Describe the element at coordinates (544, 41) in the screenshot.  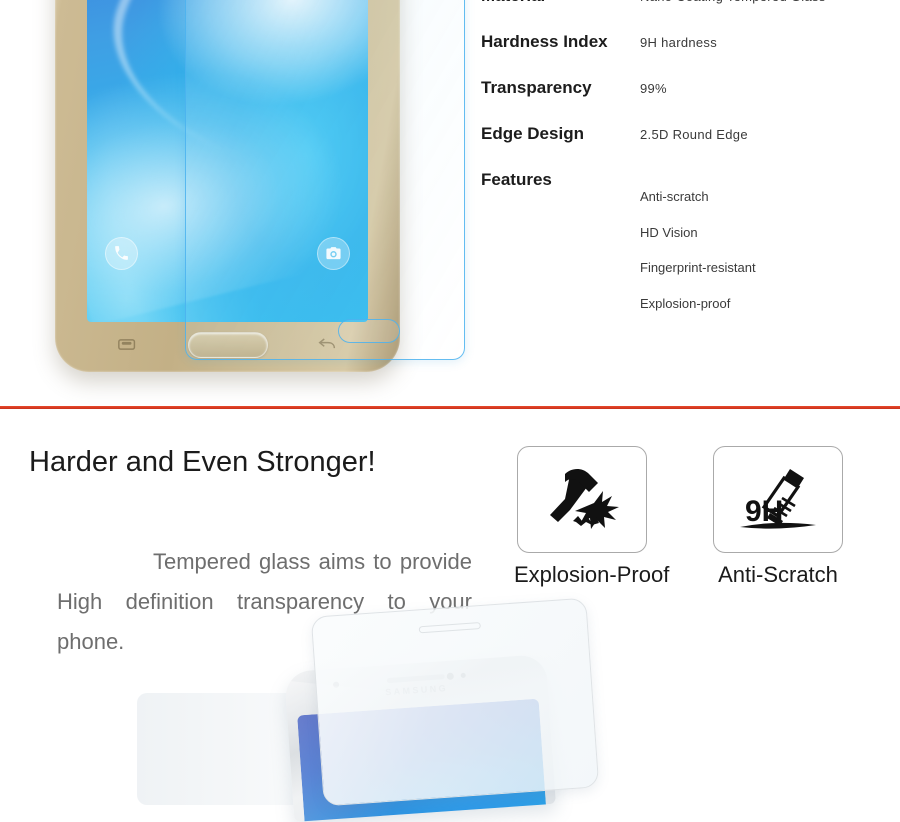
I see `spec-label: Hardness Index` at that location.